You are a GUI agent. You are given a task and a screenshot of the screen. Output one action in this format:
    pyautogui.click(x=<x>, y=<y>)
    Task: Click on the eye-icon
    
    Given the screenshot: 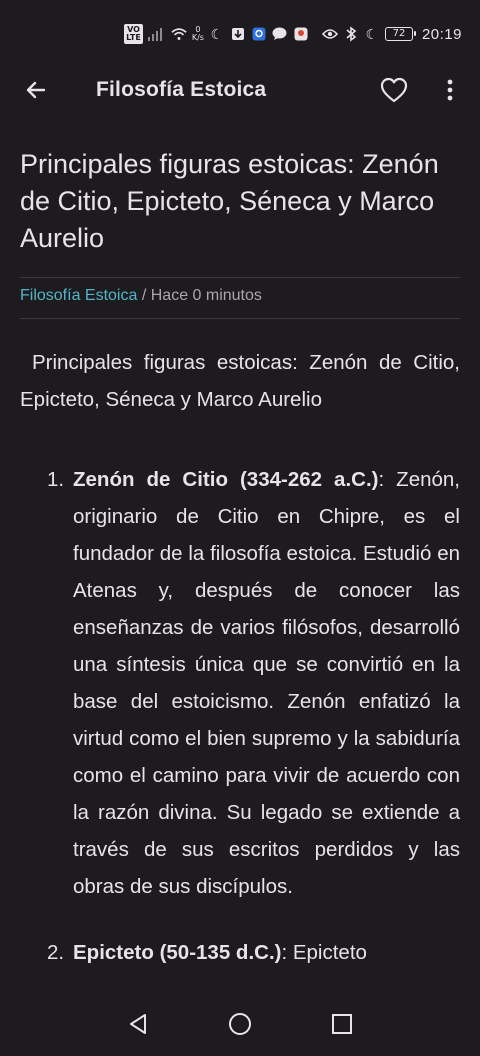 What is the action you would take?
    pyautogui.click(x=329, y=34)
    